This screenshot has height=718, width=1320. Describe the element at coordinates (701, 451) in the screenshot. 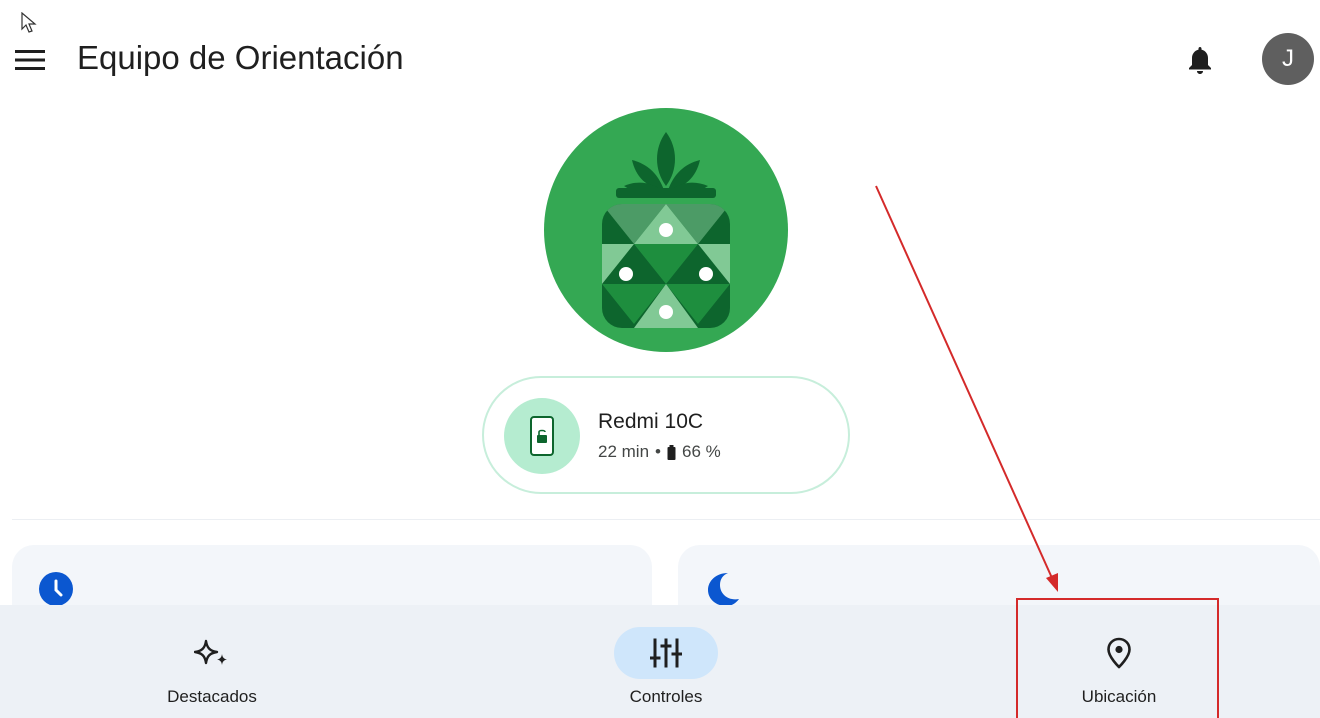

I see `battery-level: 66 %` at that location.